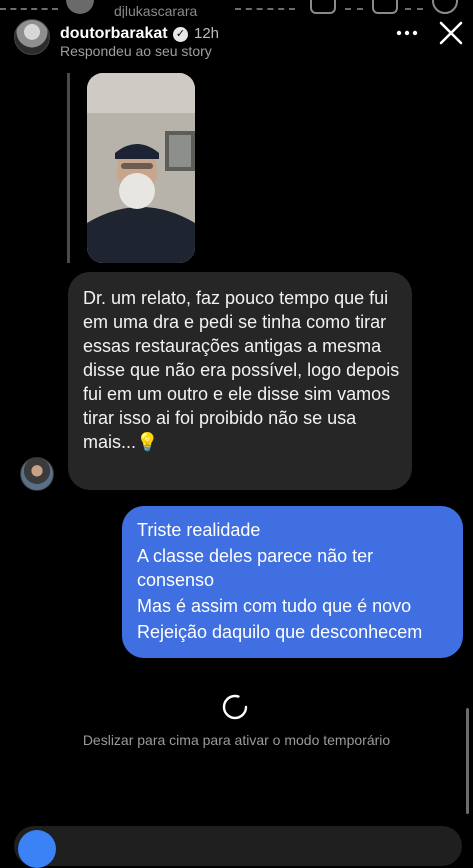 This screenshot has width=473, height=868. What do you see at coordinates (37, 849) in the screenshot?
I see `camera-button` at bounding box center [37, 849].